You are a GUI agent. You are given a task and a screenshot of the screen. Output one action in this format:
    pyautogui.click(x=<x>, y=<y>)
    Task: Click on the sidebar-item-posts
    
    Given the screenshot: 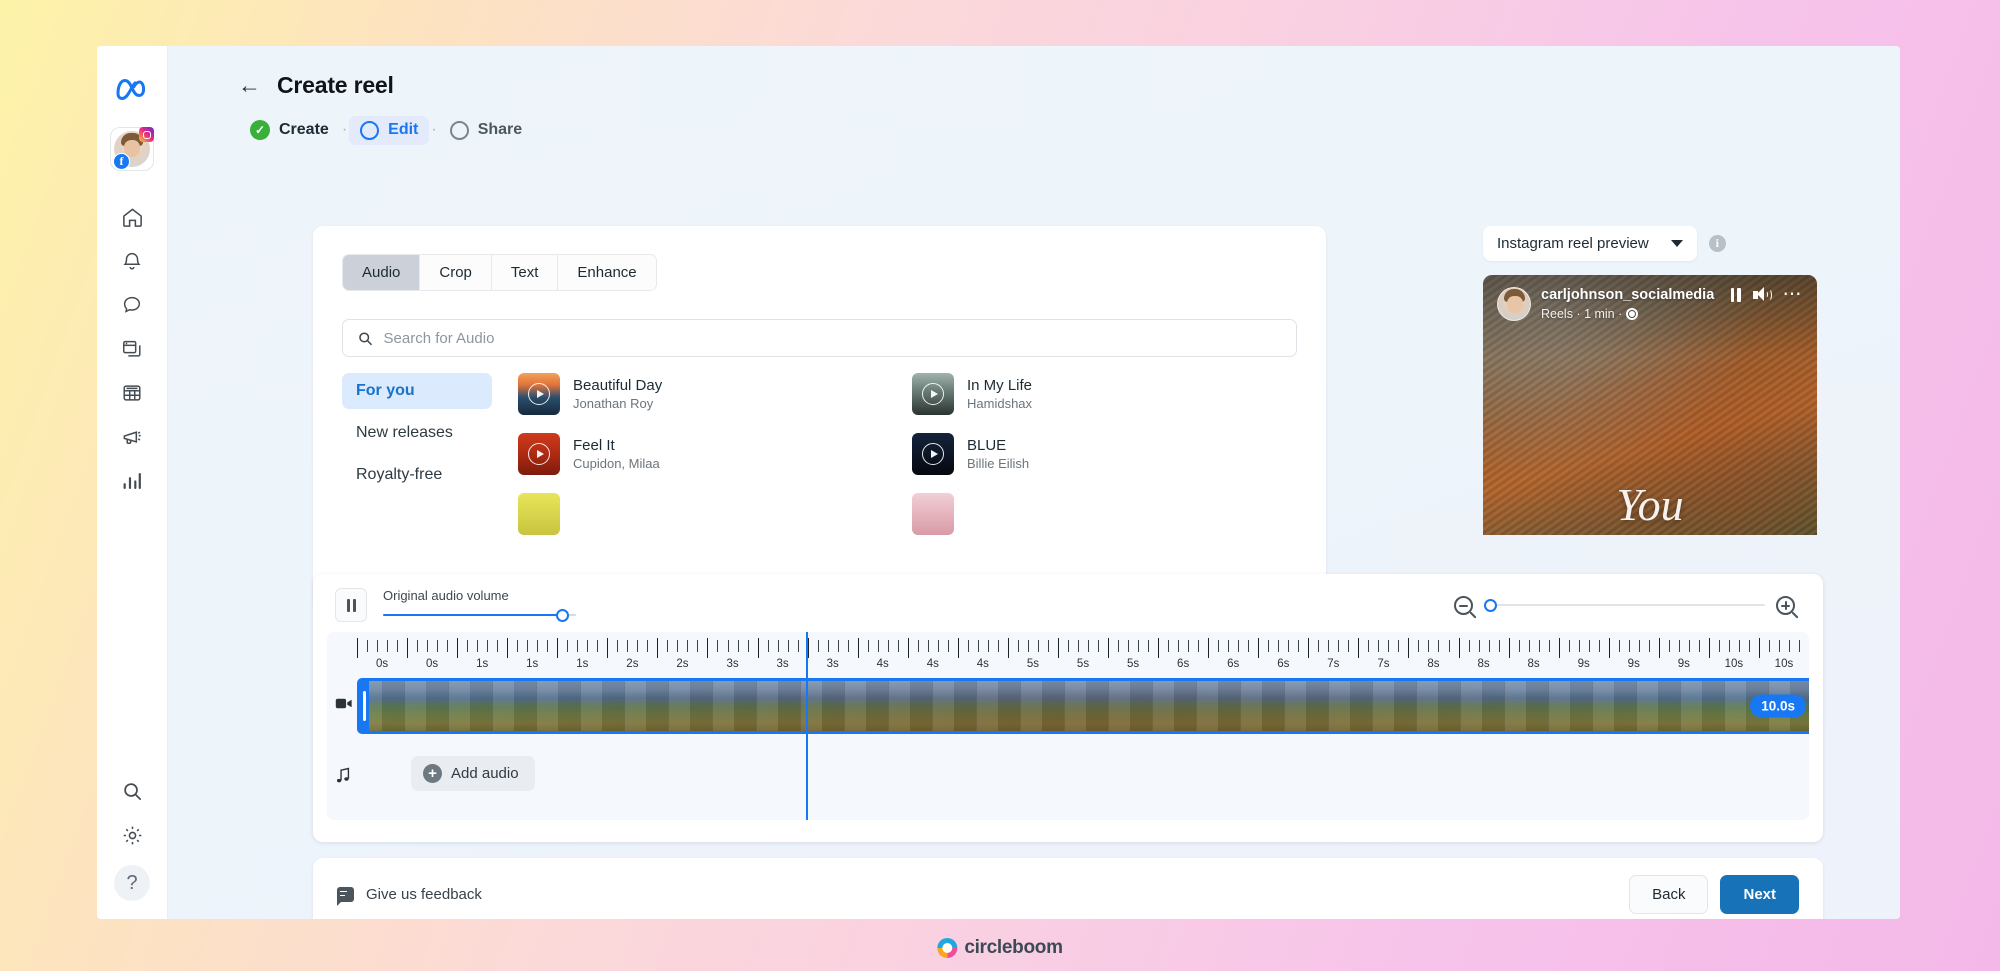 What is the action you would take?
    pyautogui.click(x=132, y=349)
    